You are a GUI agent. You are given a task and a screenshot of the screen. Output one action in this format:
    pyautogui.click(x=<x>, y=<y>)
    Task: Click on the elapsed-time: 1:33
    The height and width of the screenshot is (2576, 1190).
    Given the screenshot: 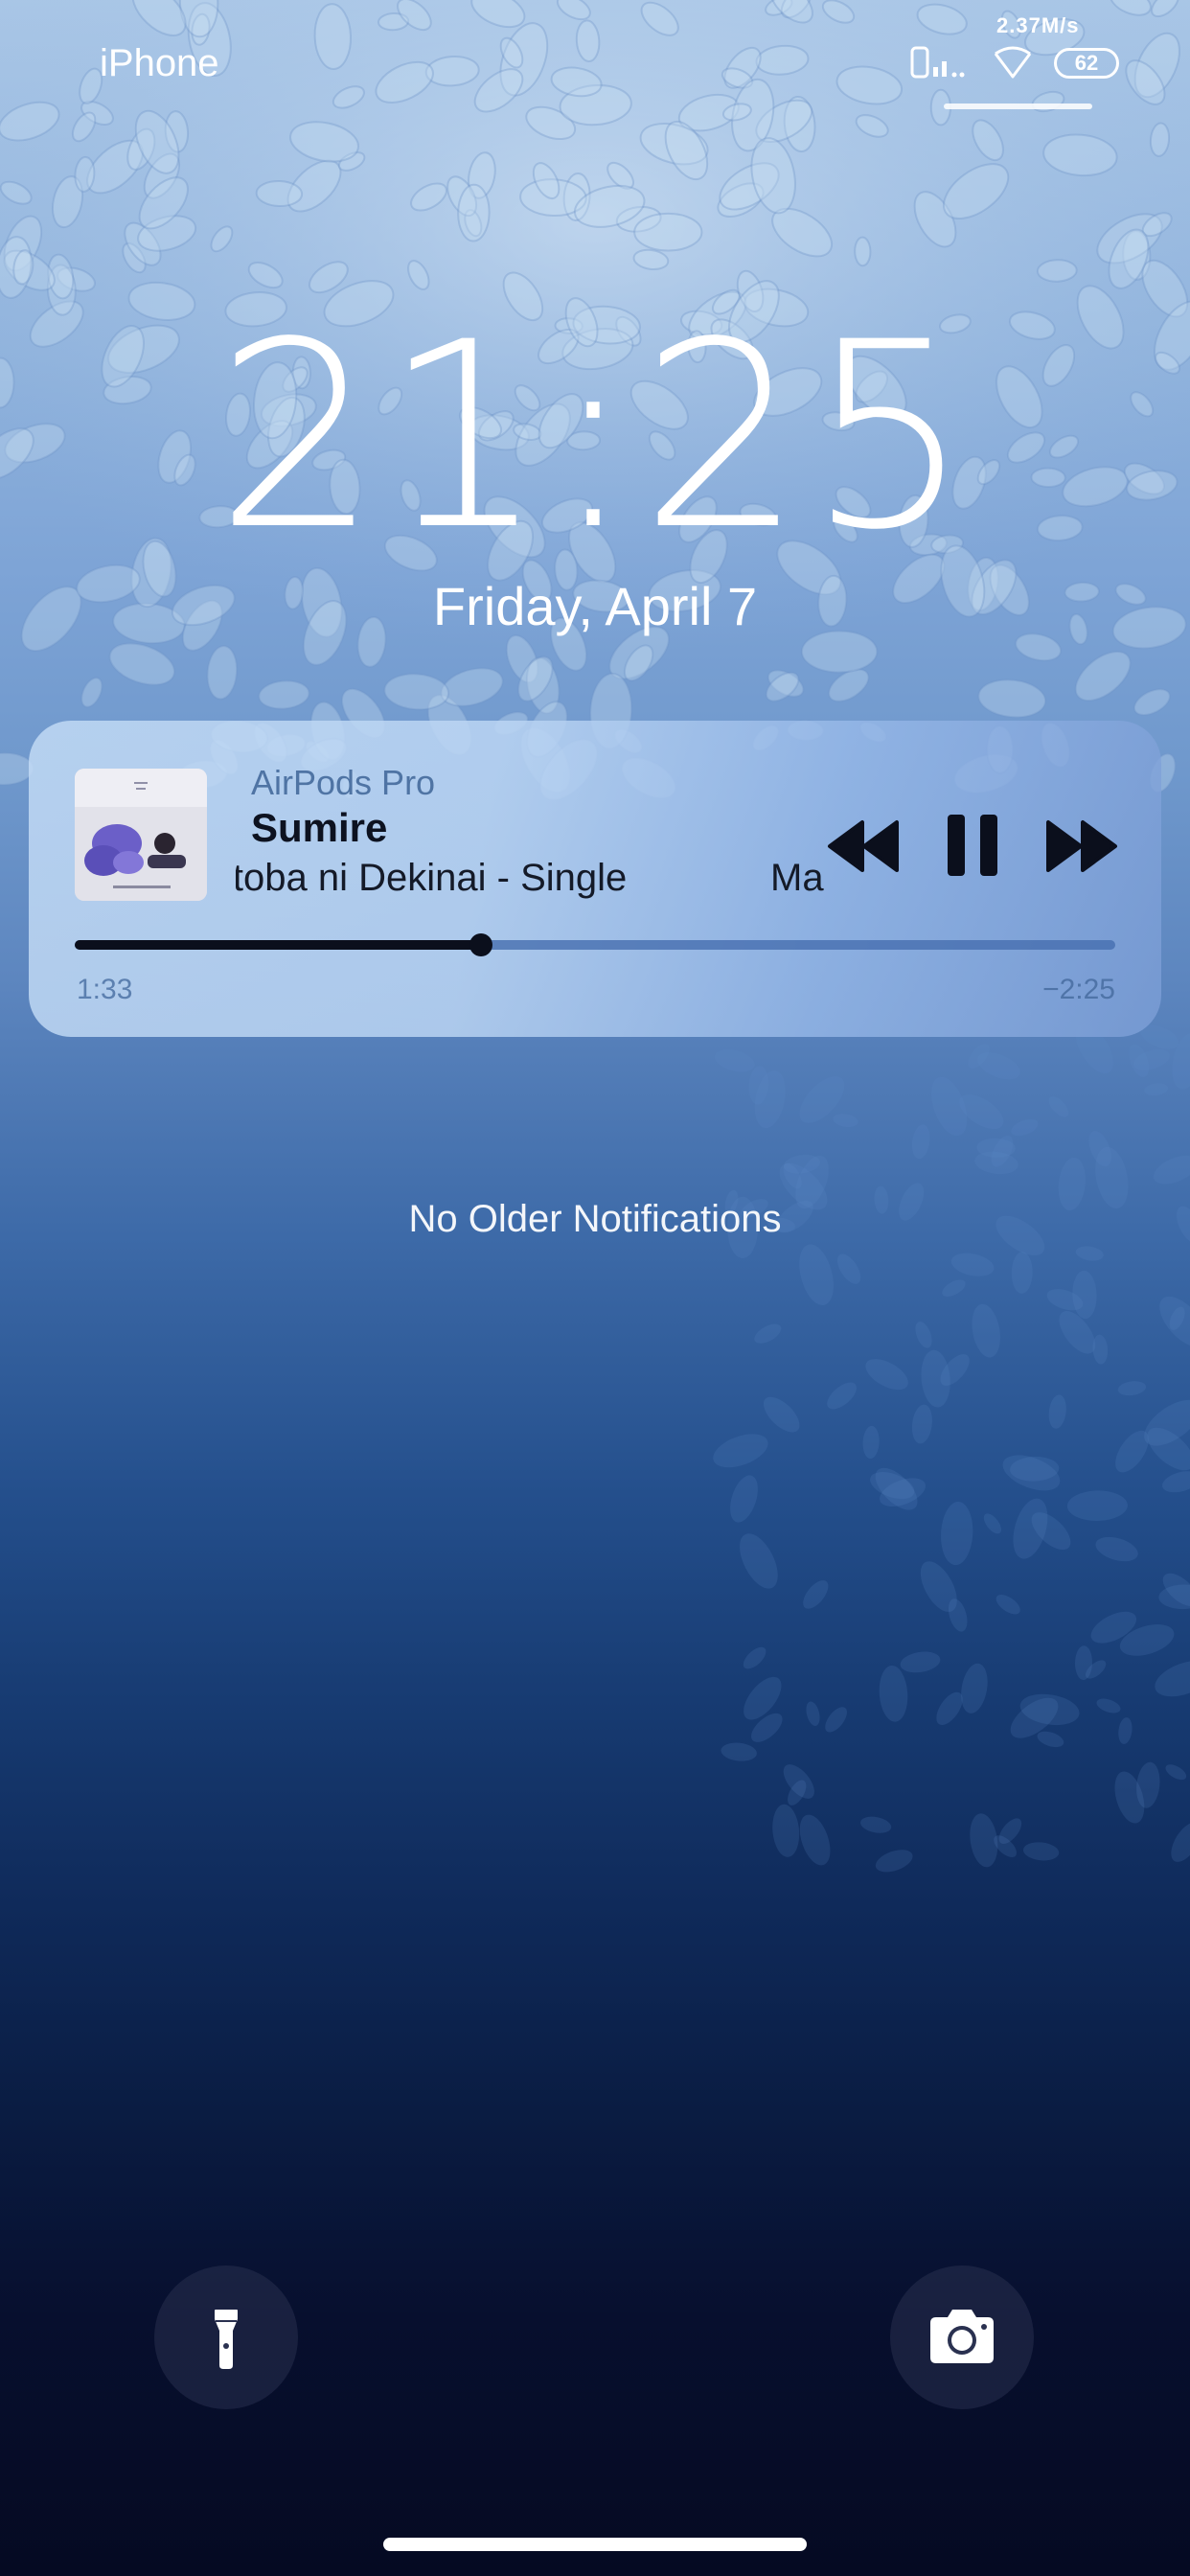 What is the action you would take?
    pyautogui.click(x=105, y=989)
    